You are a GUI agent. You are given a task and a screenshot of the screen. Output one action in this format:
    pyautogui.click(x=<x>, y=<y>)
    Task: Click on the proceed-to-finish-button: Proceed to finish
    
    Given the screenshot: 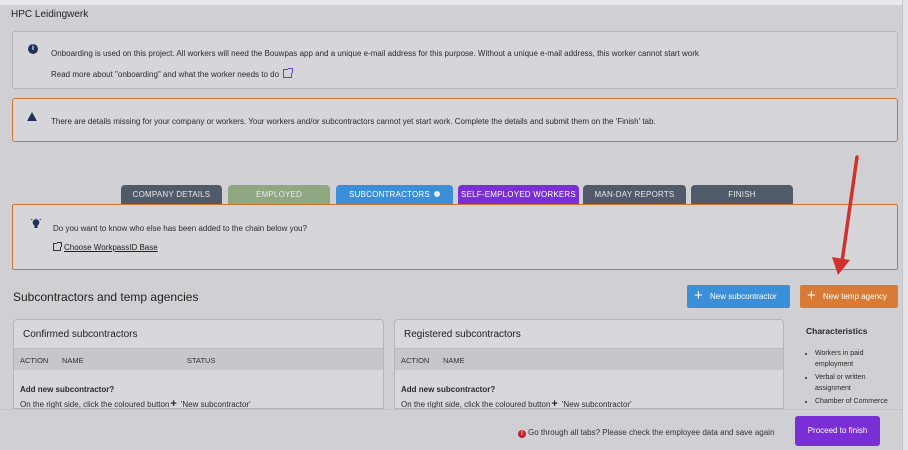 What is the action you would take?
    pyautogui.click(x=837, y=431)
    